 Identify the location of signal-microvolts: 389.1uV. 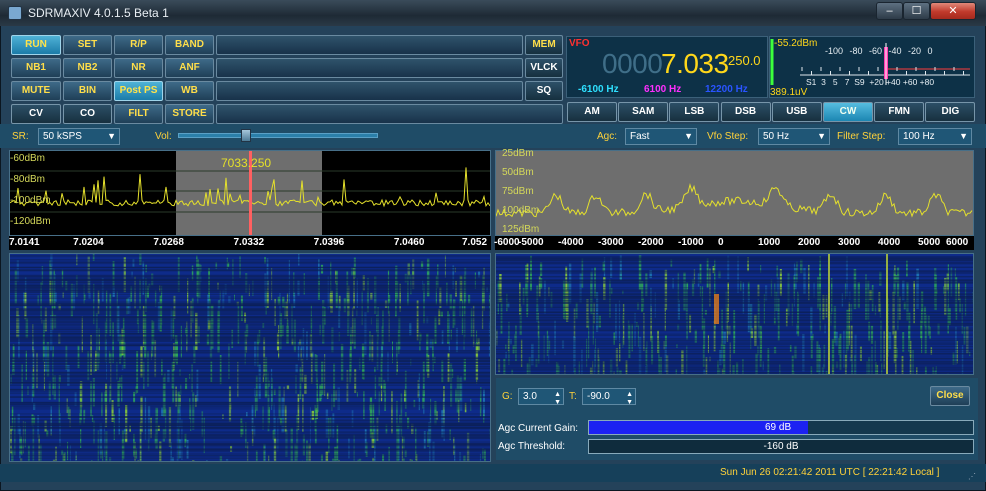
(789, 92).